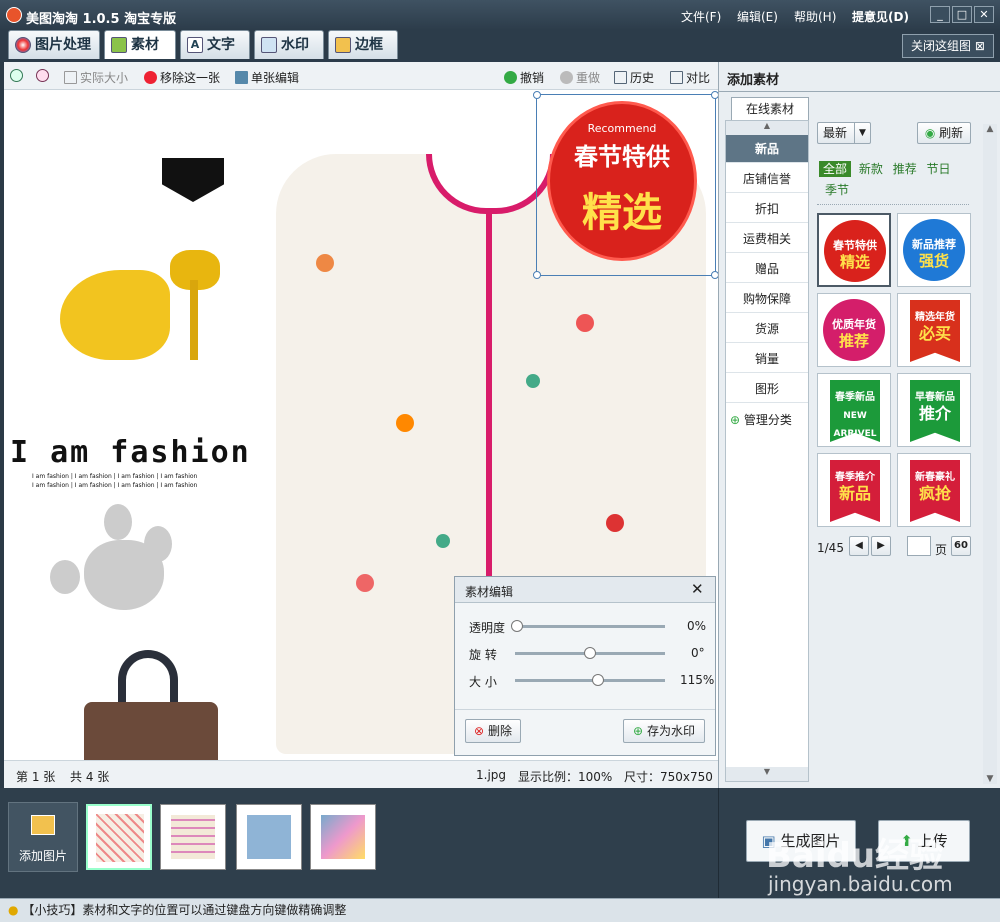  What do you see at coordinates (854, 250) in the screenshot?
I see `material-thumb: 春节特供 精选` at bounding box center [854, 250].